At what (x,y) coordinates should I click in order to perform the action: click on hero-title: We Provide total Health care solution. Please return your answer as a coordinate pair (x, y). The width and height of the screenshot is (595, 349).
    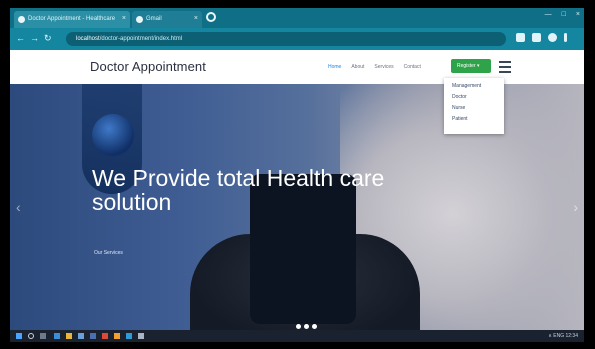
    Looking at the image, I should click on (238, 190).